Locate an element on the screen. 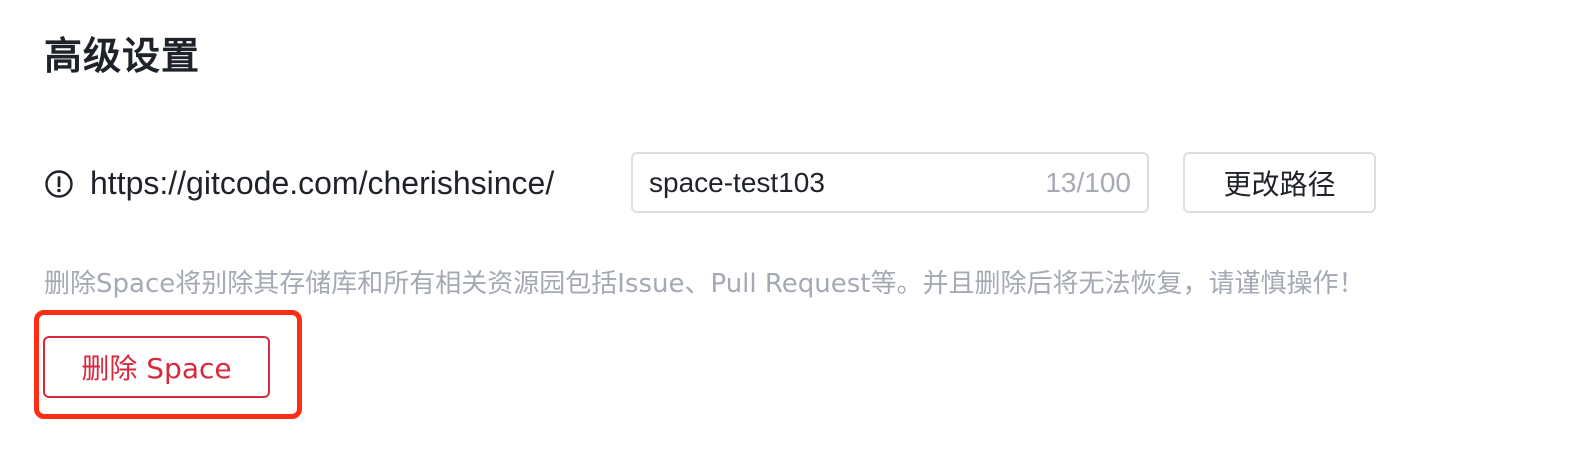 The image size is (1590, 458). path-row: https://gitcode.com/cherishsince/ is located at coordinates (299, 183).